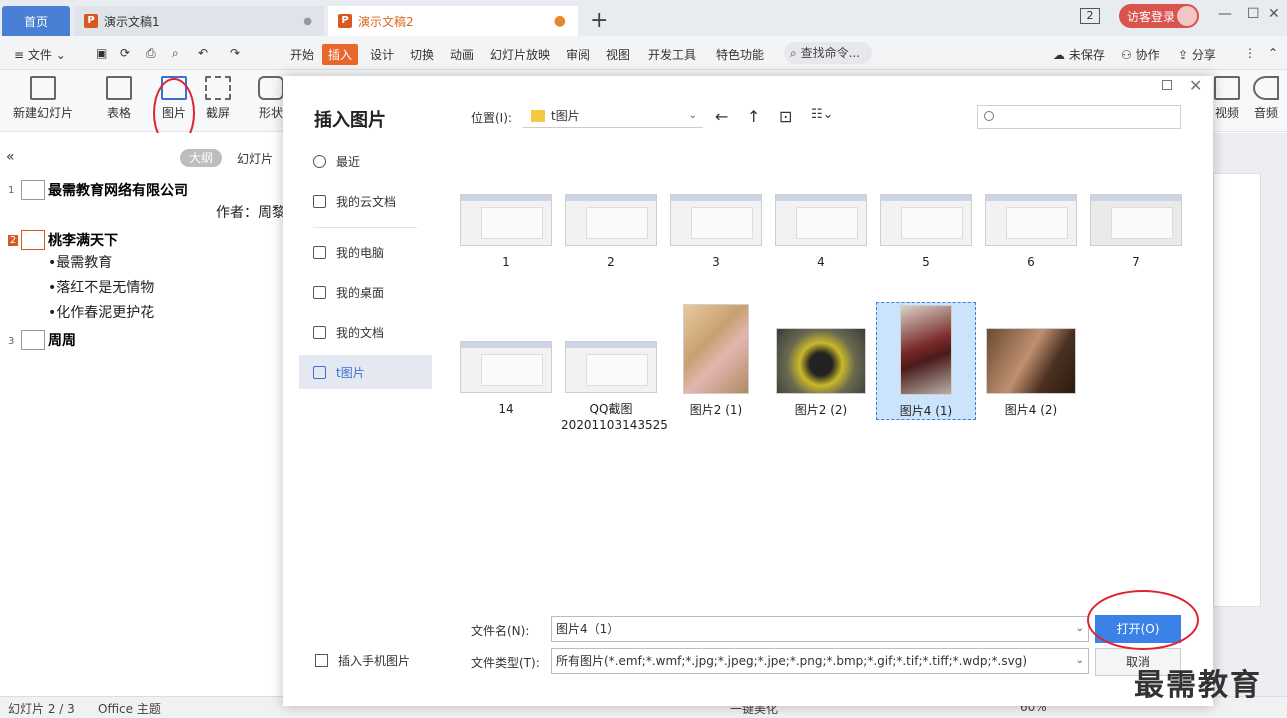 The width and height of the screenshot is (1287, 718). I want to click on view-mode-icon: ☷⌄, so click(822, 114).